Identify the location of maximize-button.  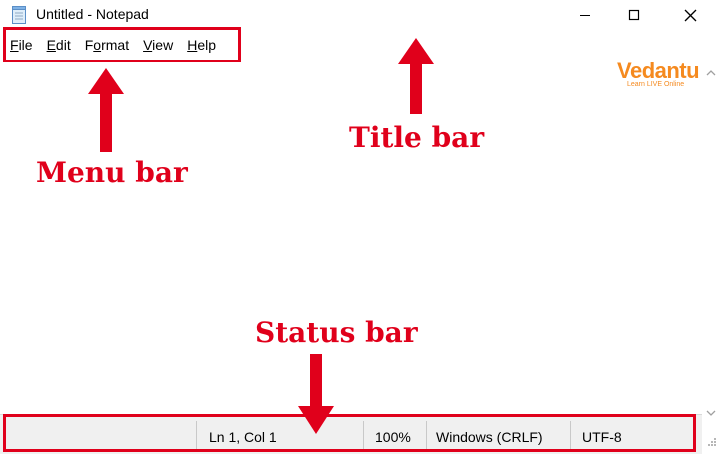
(634, 15).